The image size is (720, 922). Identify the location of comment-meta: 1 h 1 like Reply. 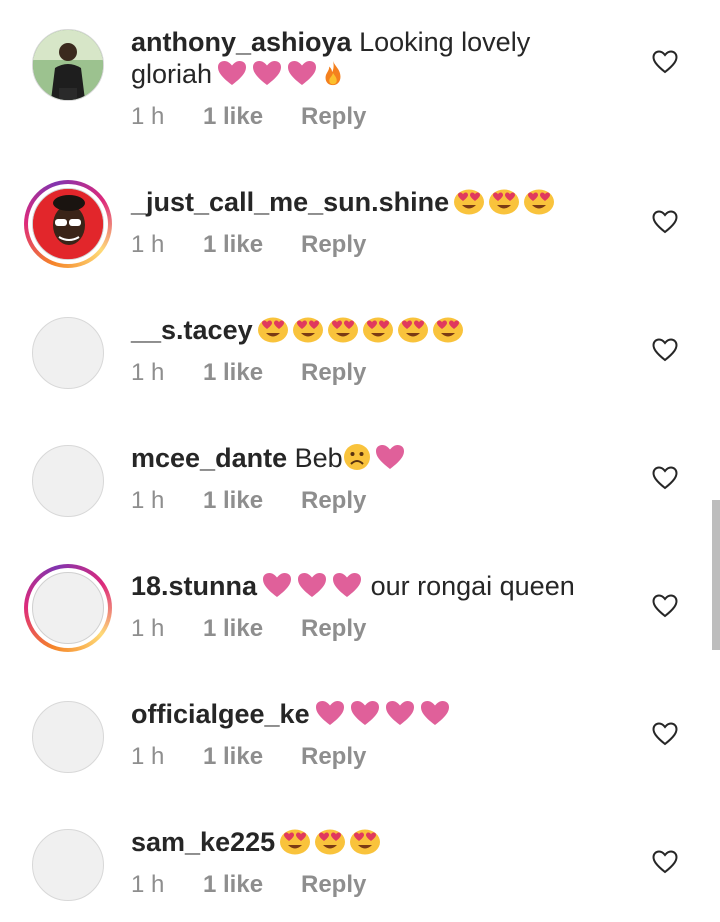
(248, 885).